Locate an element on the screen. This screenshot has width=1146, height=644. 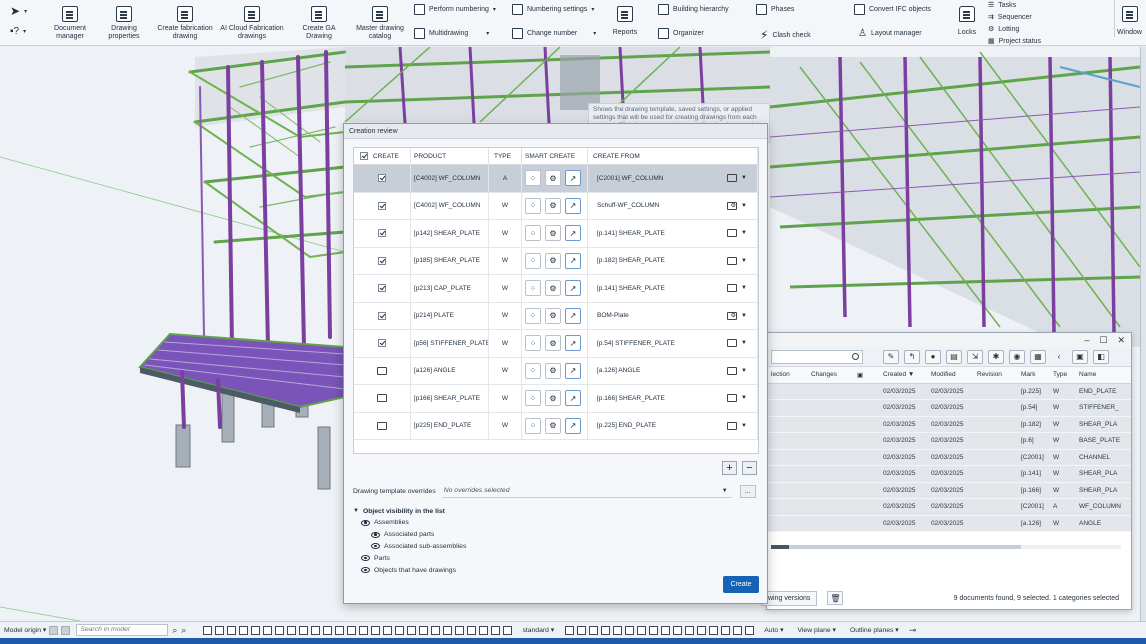
view-button: ◉ is located at coordinates (1017, 356).